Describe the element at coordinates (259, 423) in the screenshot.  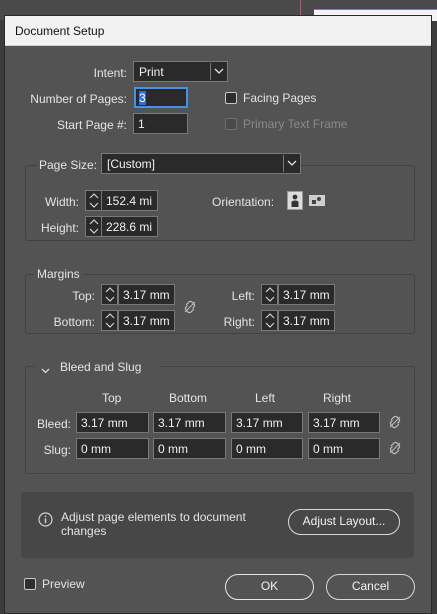
I see `bleed-left-value: 3.17 mm` at that location.